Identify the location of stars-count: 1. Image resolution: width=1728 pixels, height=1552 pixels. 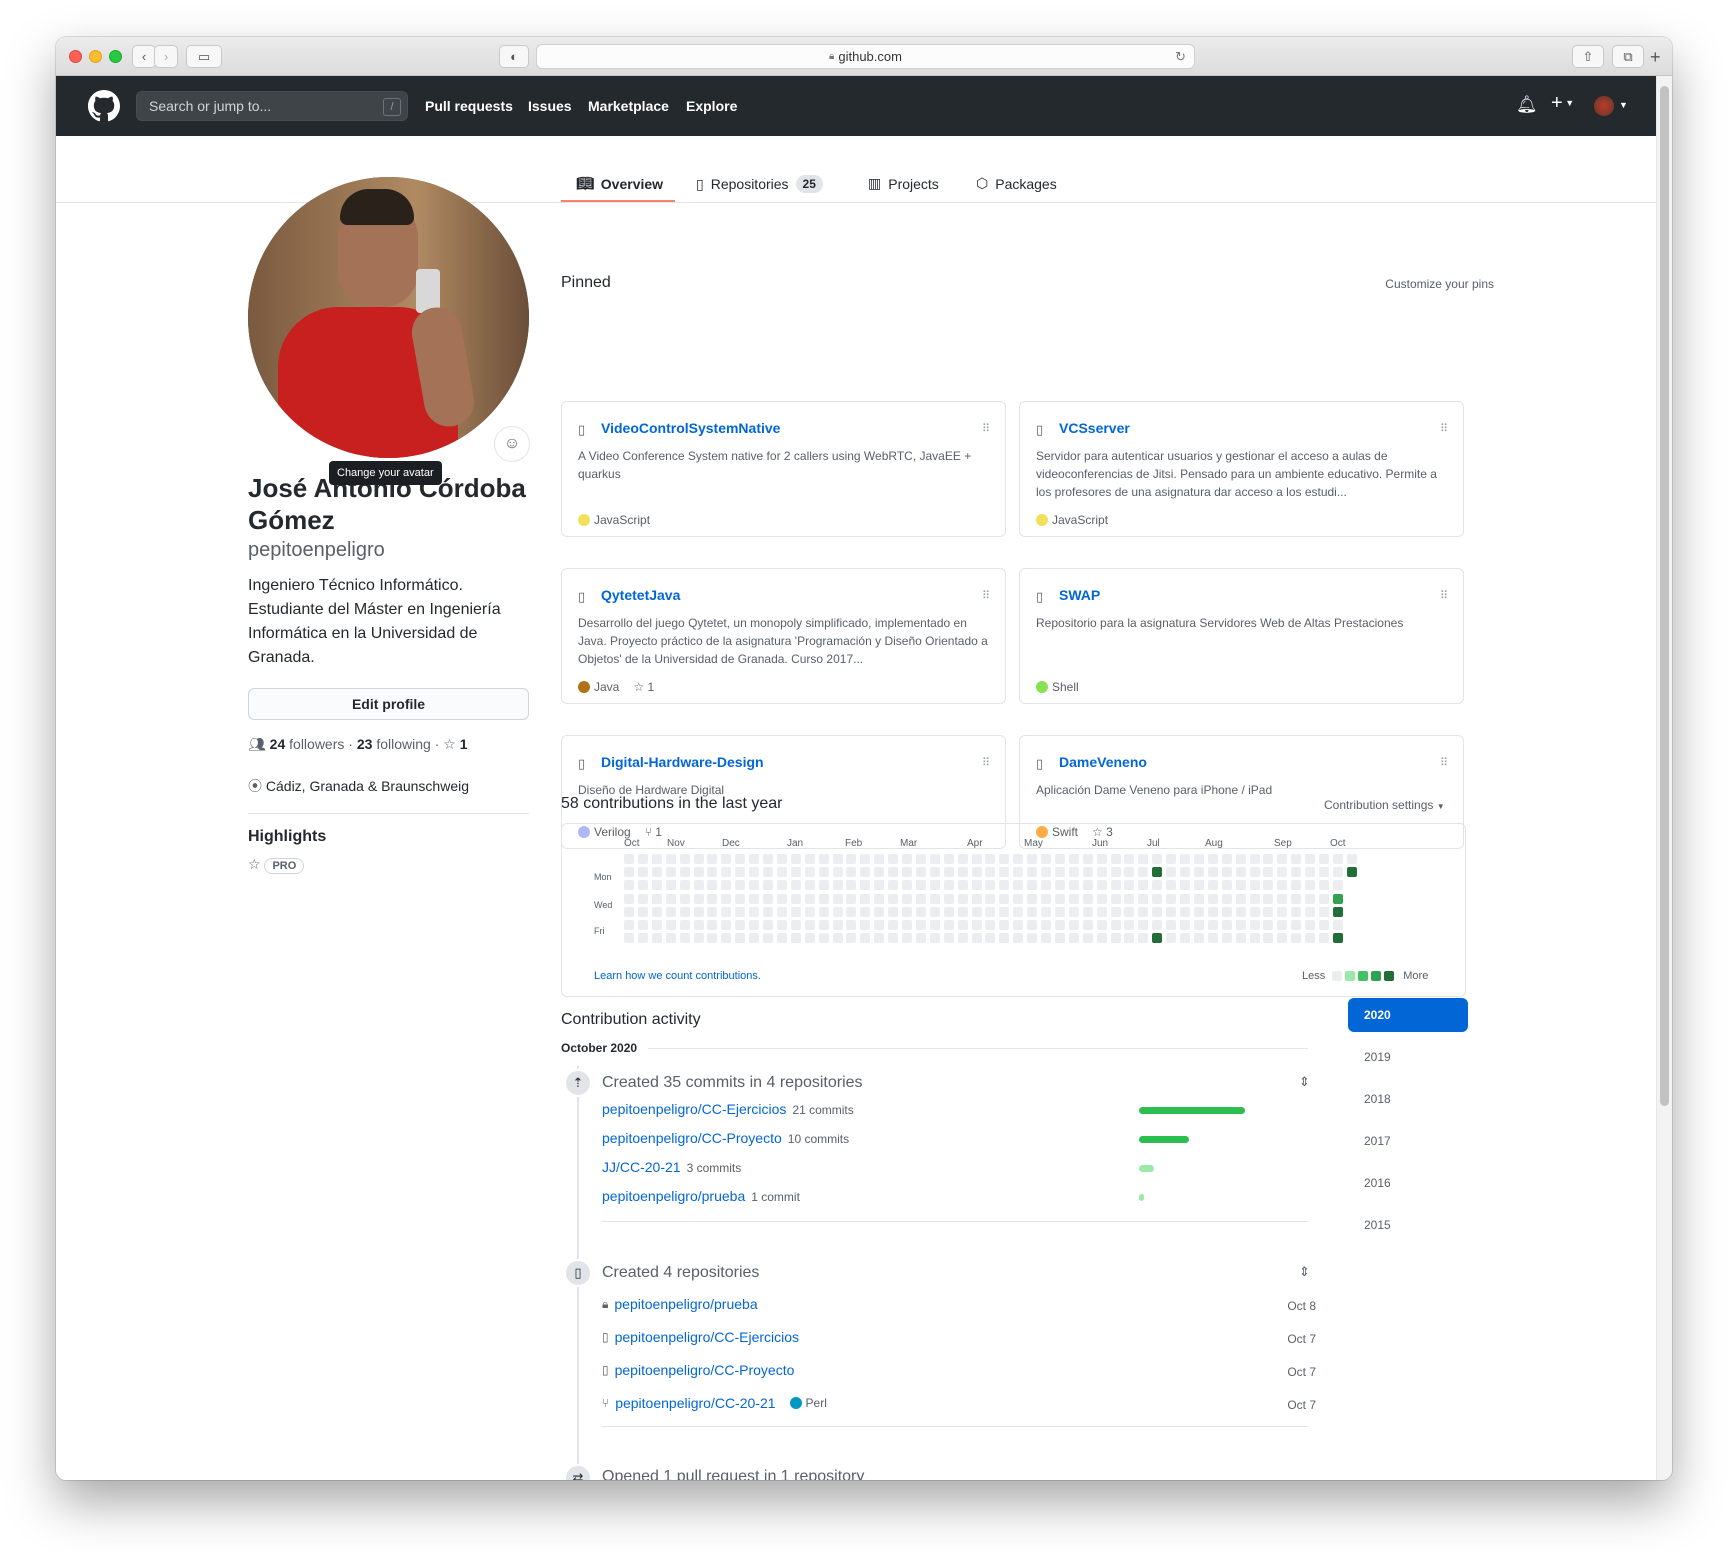
(464, 744).